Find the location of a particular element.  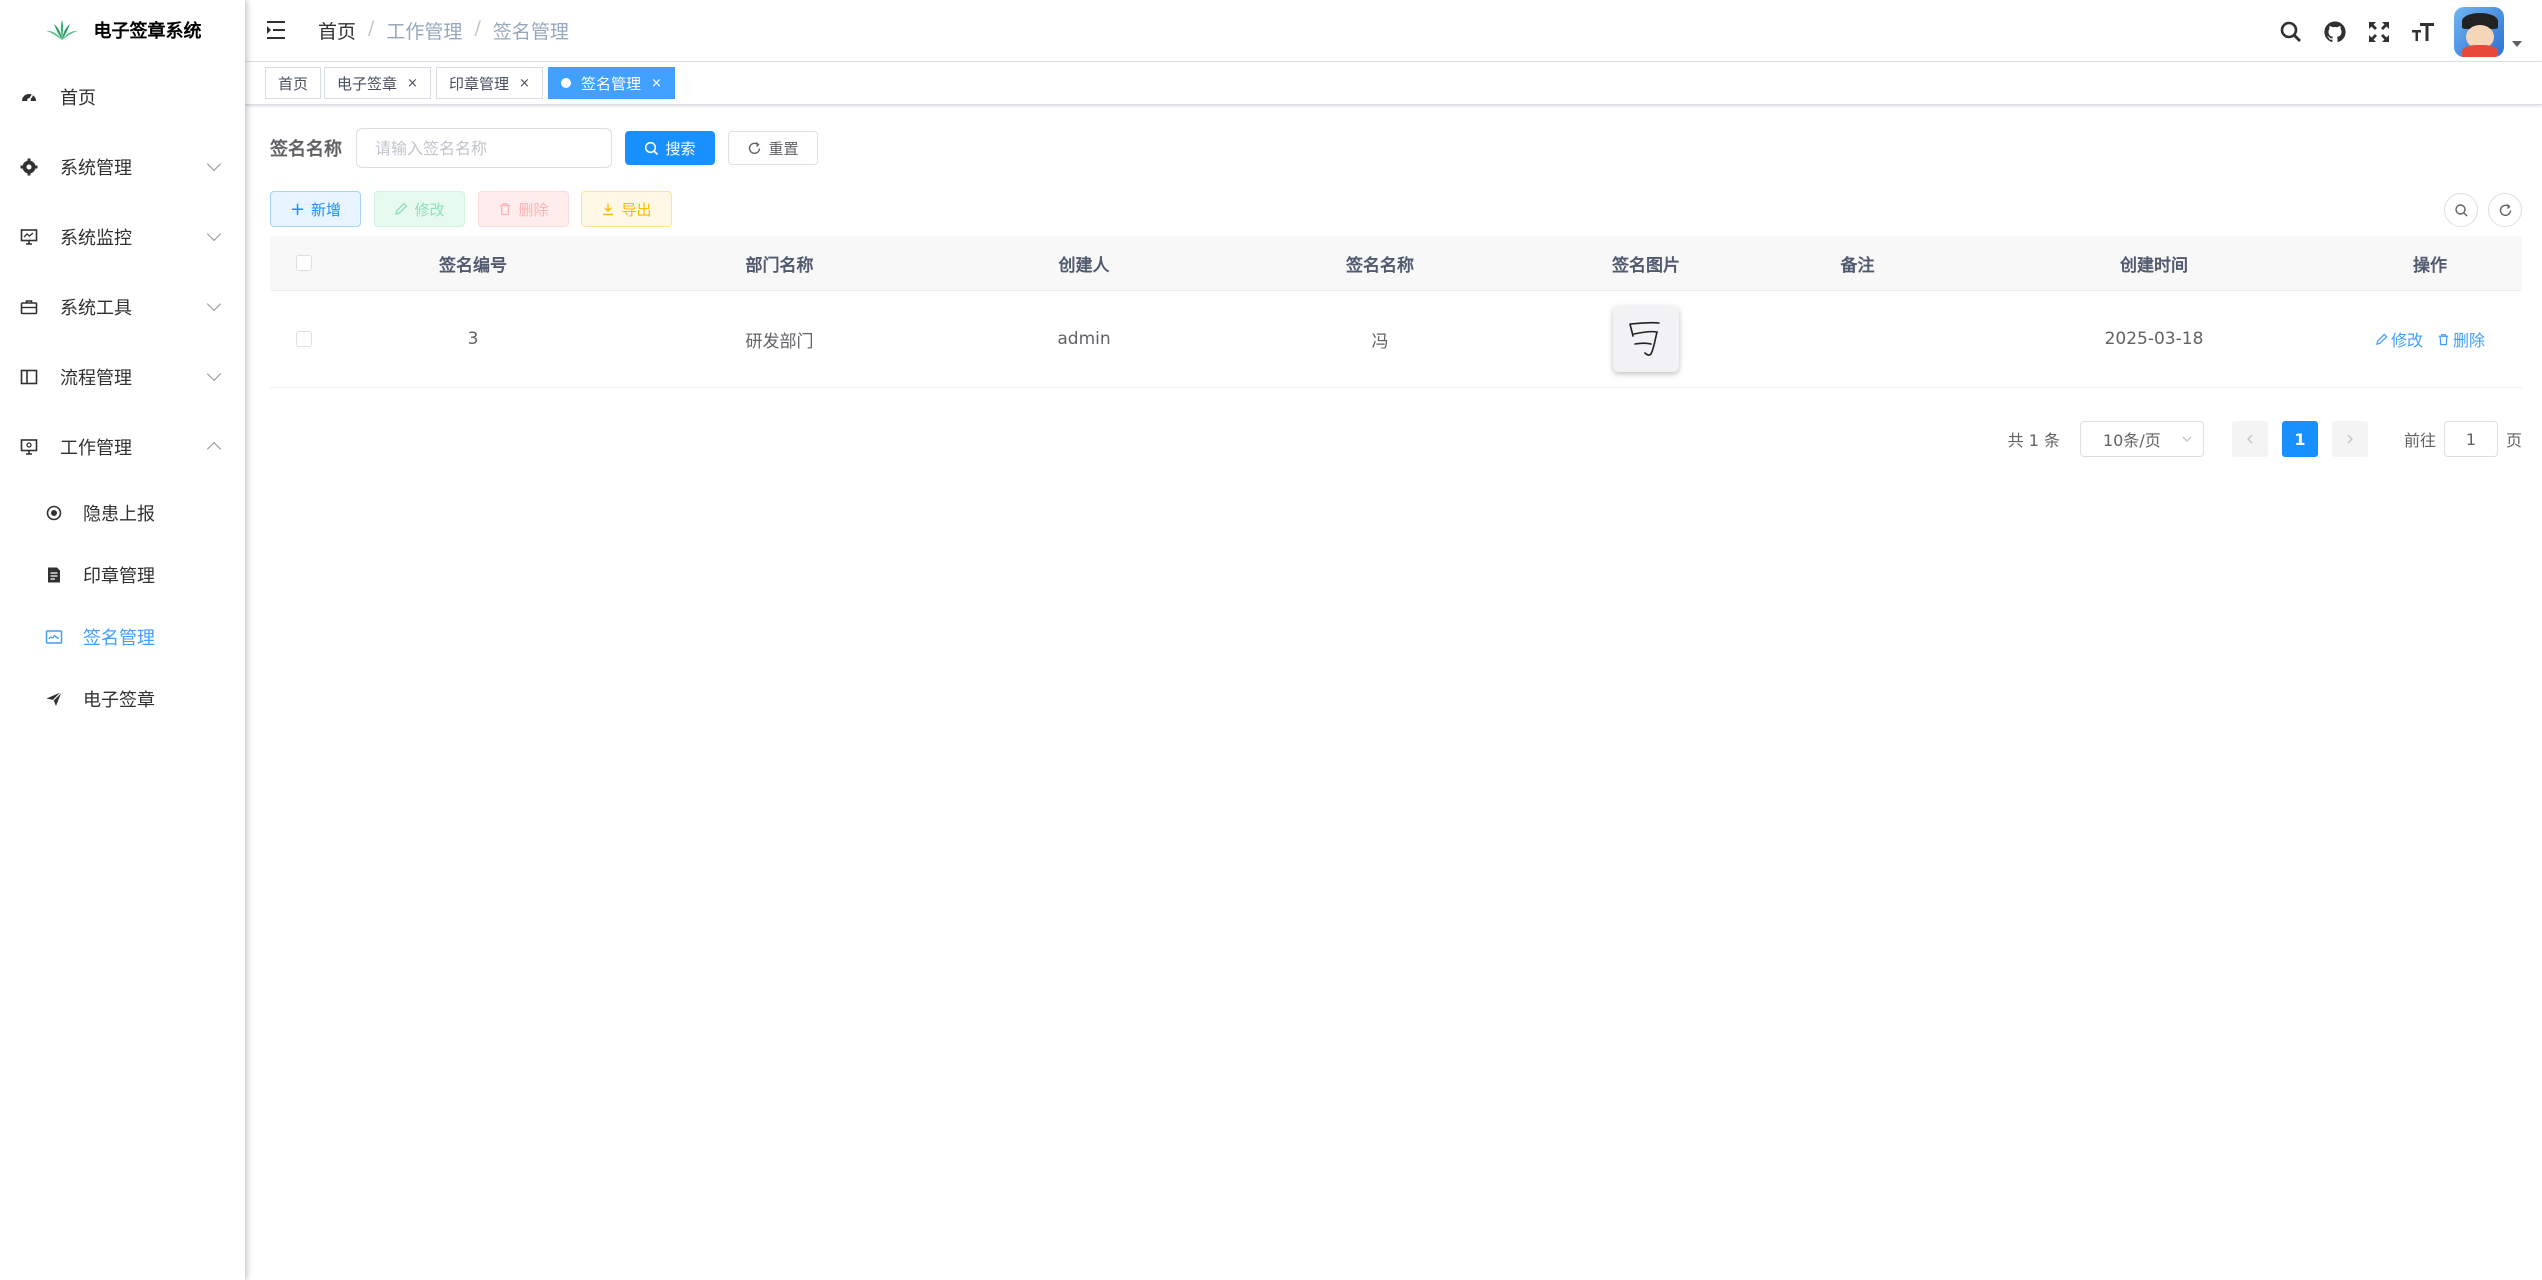

export-button-label: 导出 is located at coordinates (636, 209).